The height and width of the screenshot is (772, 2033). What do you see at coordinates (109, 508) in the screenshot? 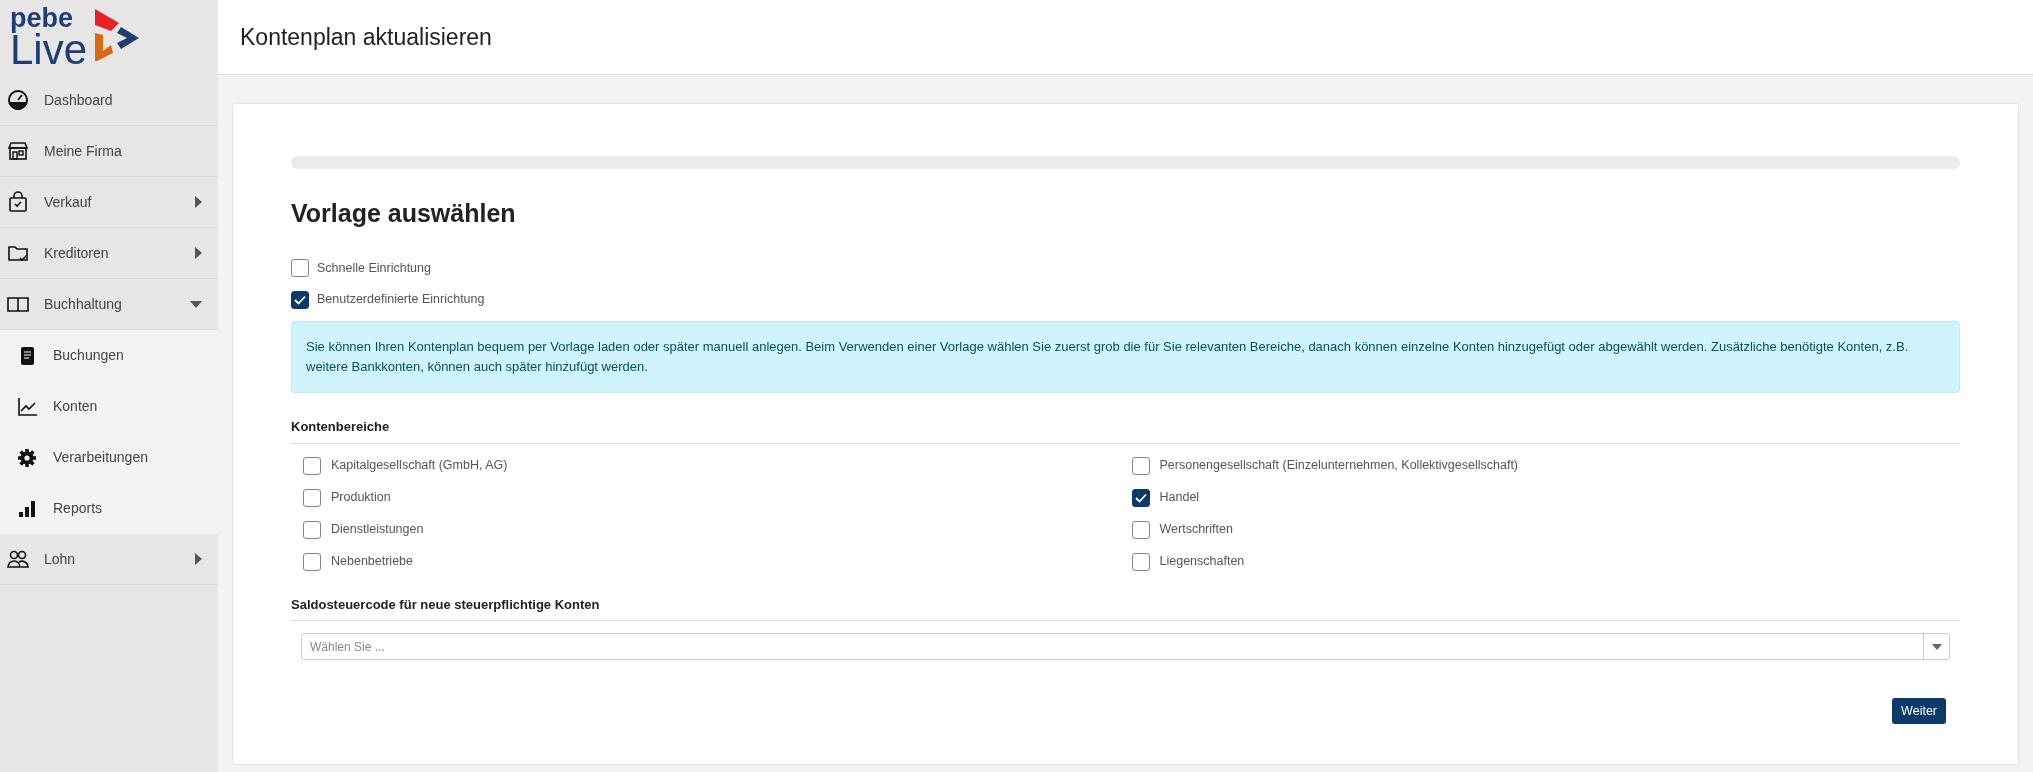
I see `sidebar-subitem: Reports` at bounding box center [109, 508].